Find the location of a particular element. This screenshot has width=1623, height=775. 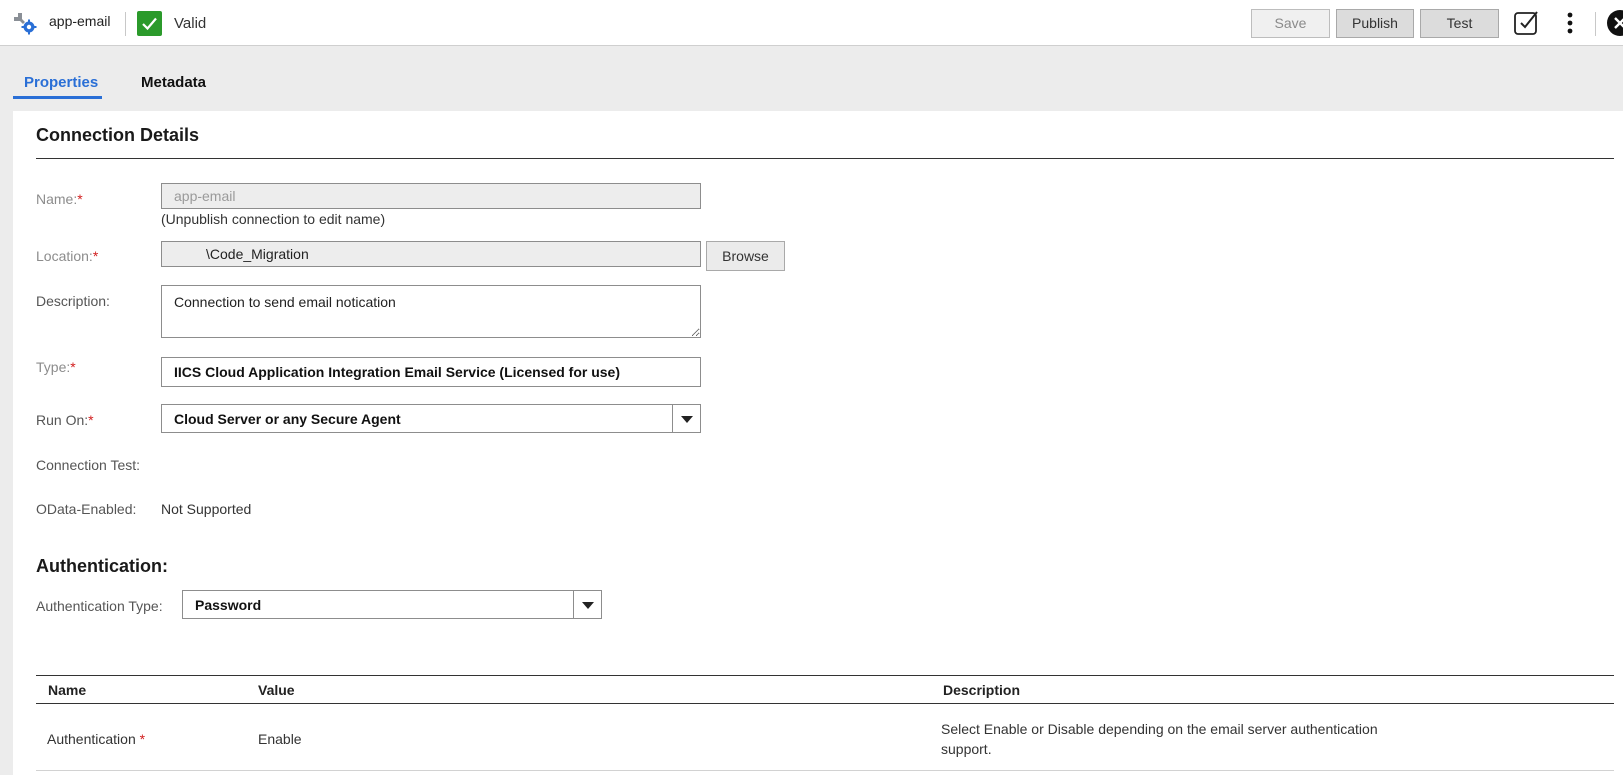

valid-status-icon is located at coordinates (149, 23).